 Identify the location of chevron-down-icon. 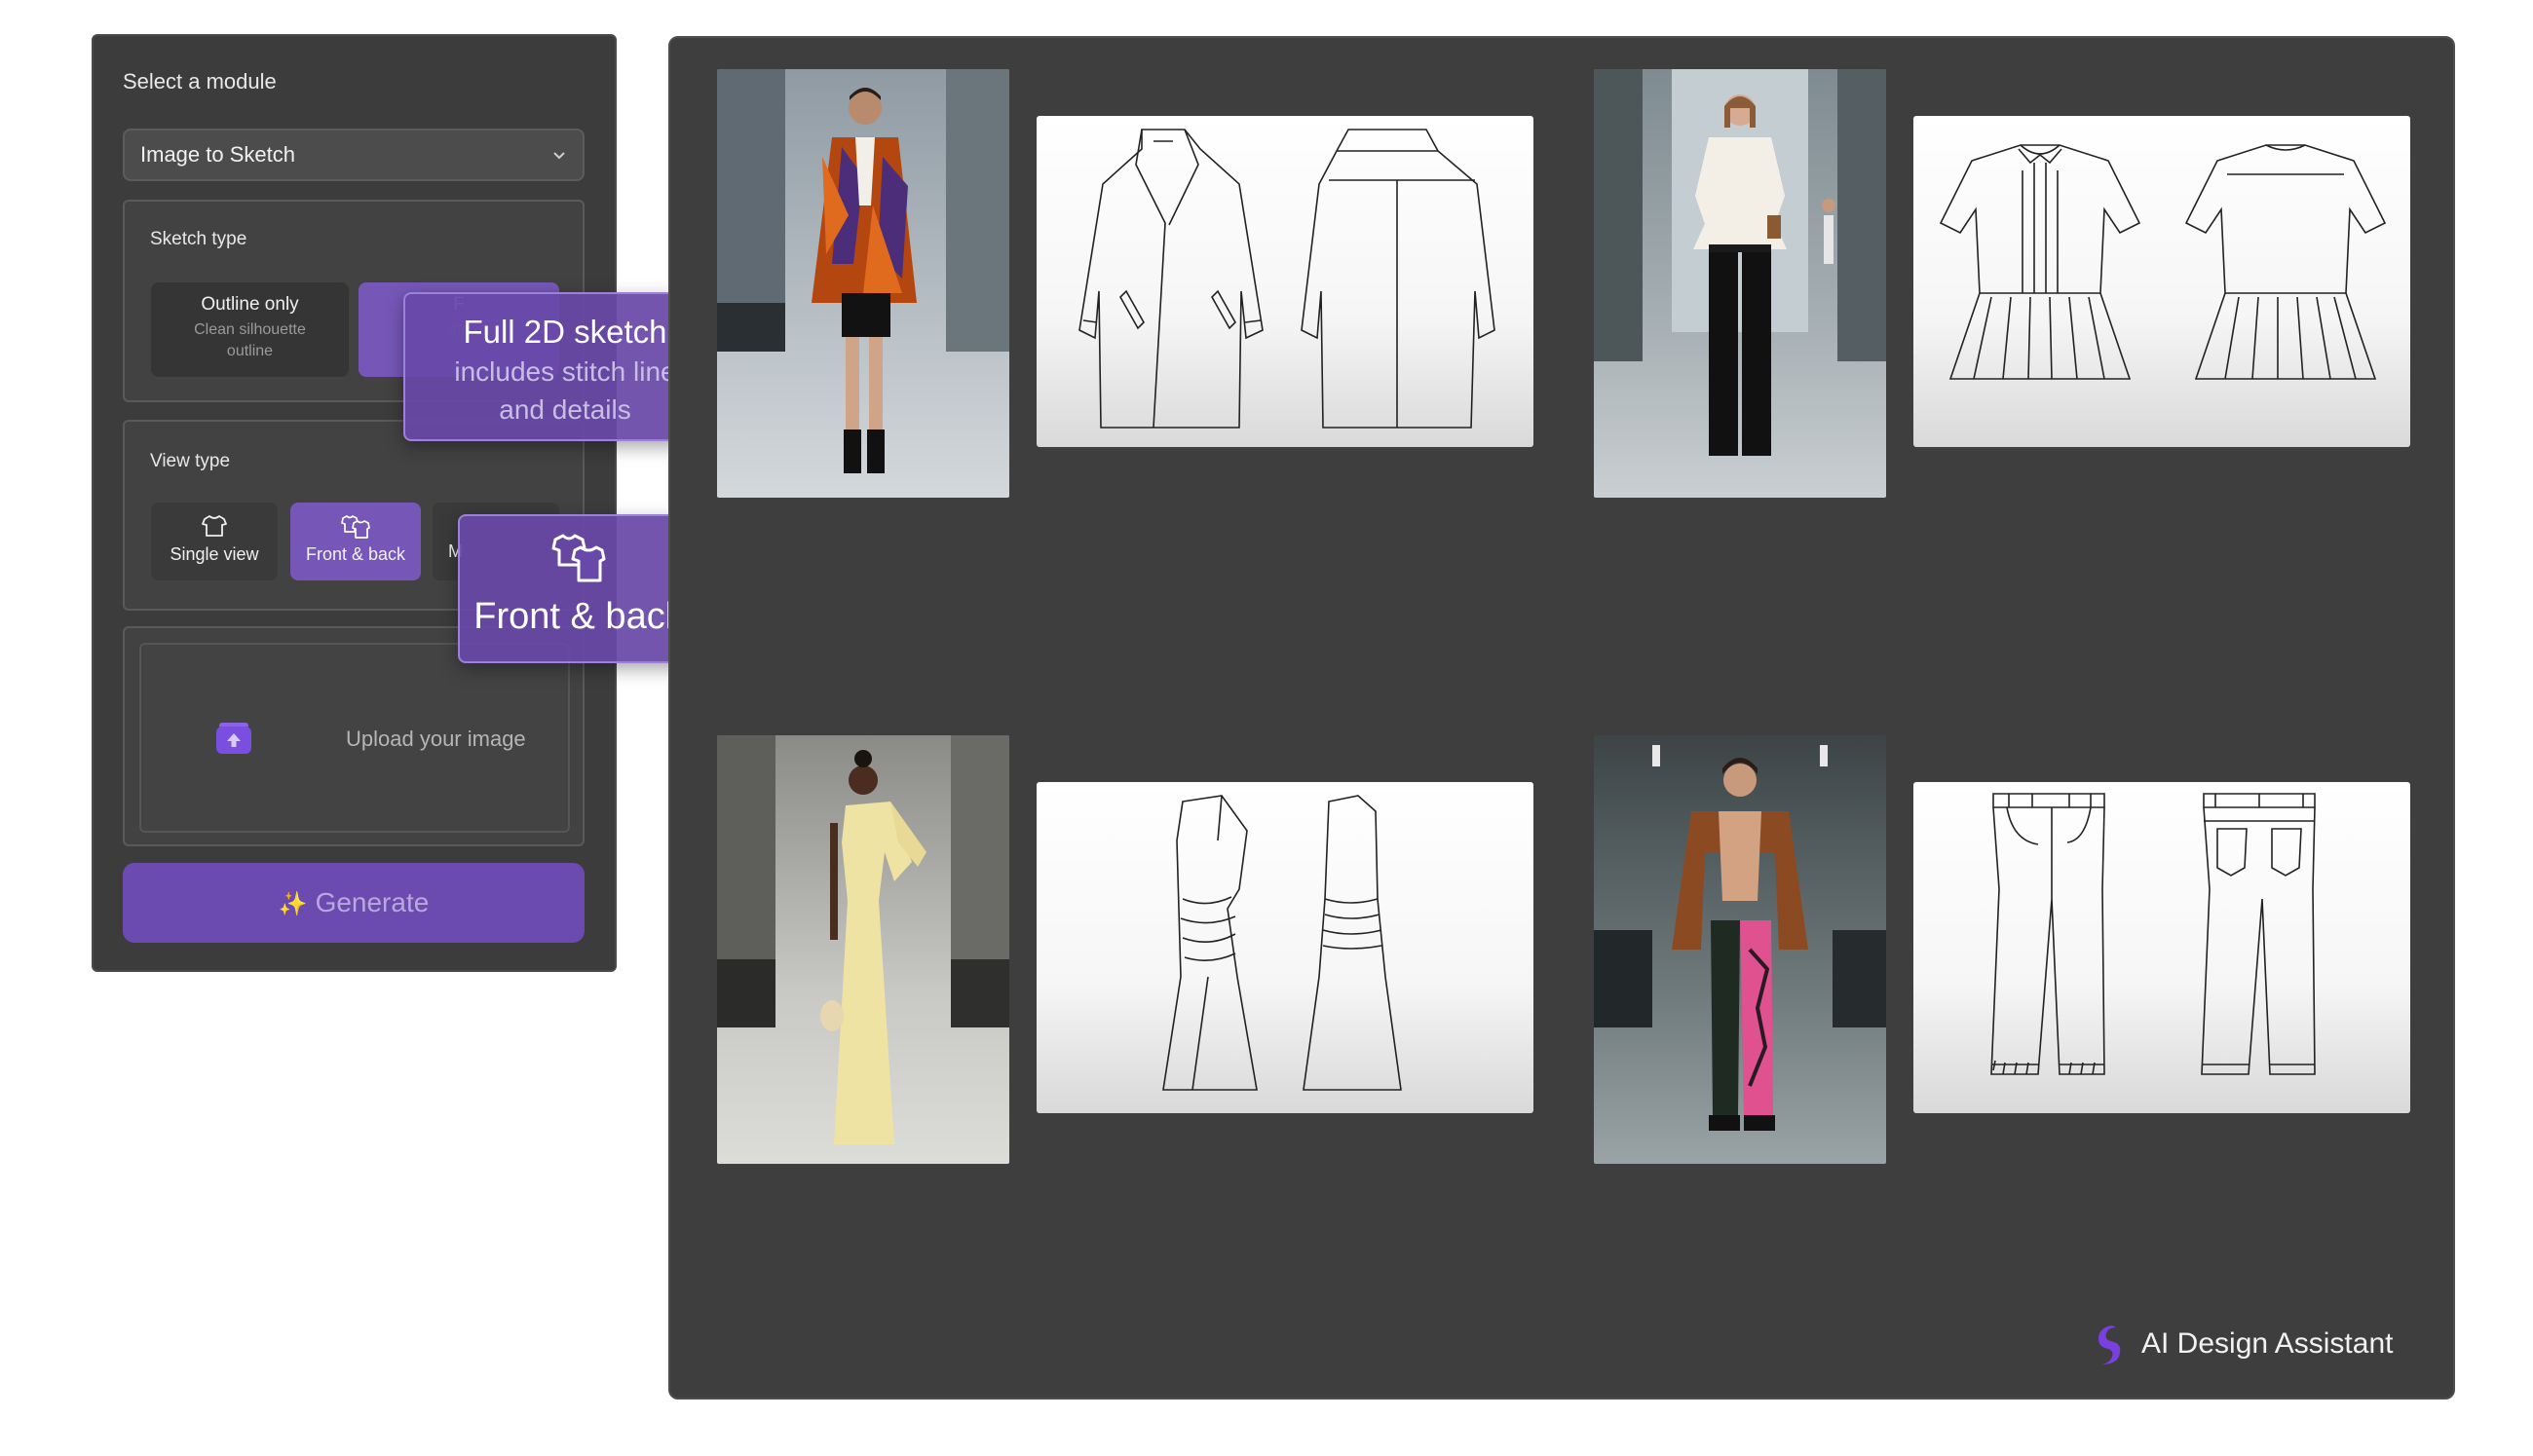
(559, 156).